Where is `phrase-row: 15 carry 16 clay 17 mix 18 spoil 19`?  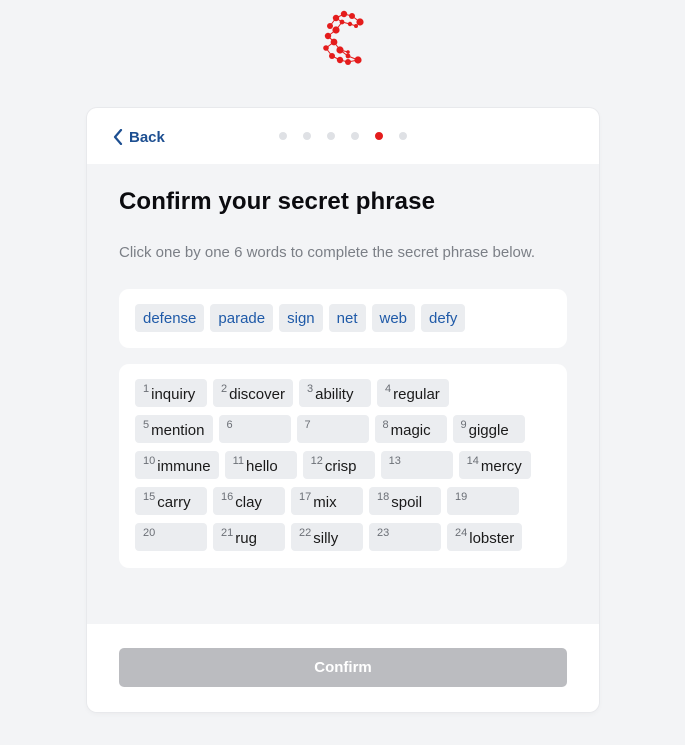 phrase-row: 15 carry 16 clay 17 mix 18 spoil 19 is located at coordinates (343, 501).